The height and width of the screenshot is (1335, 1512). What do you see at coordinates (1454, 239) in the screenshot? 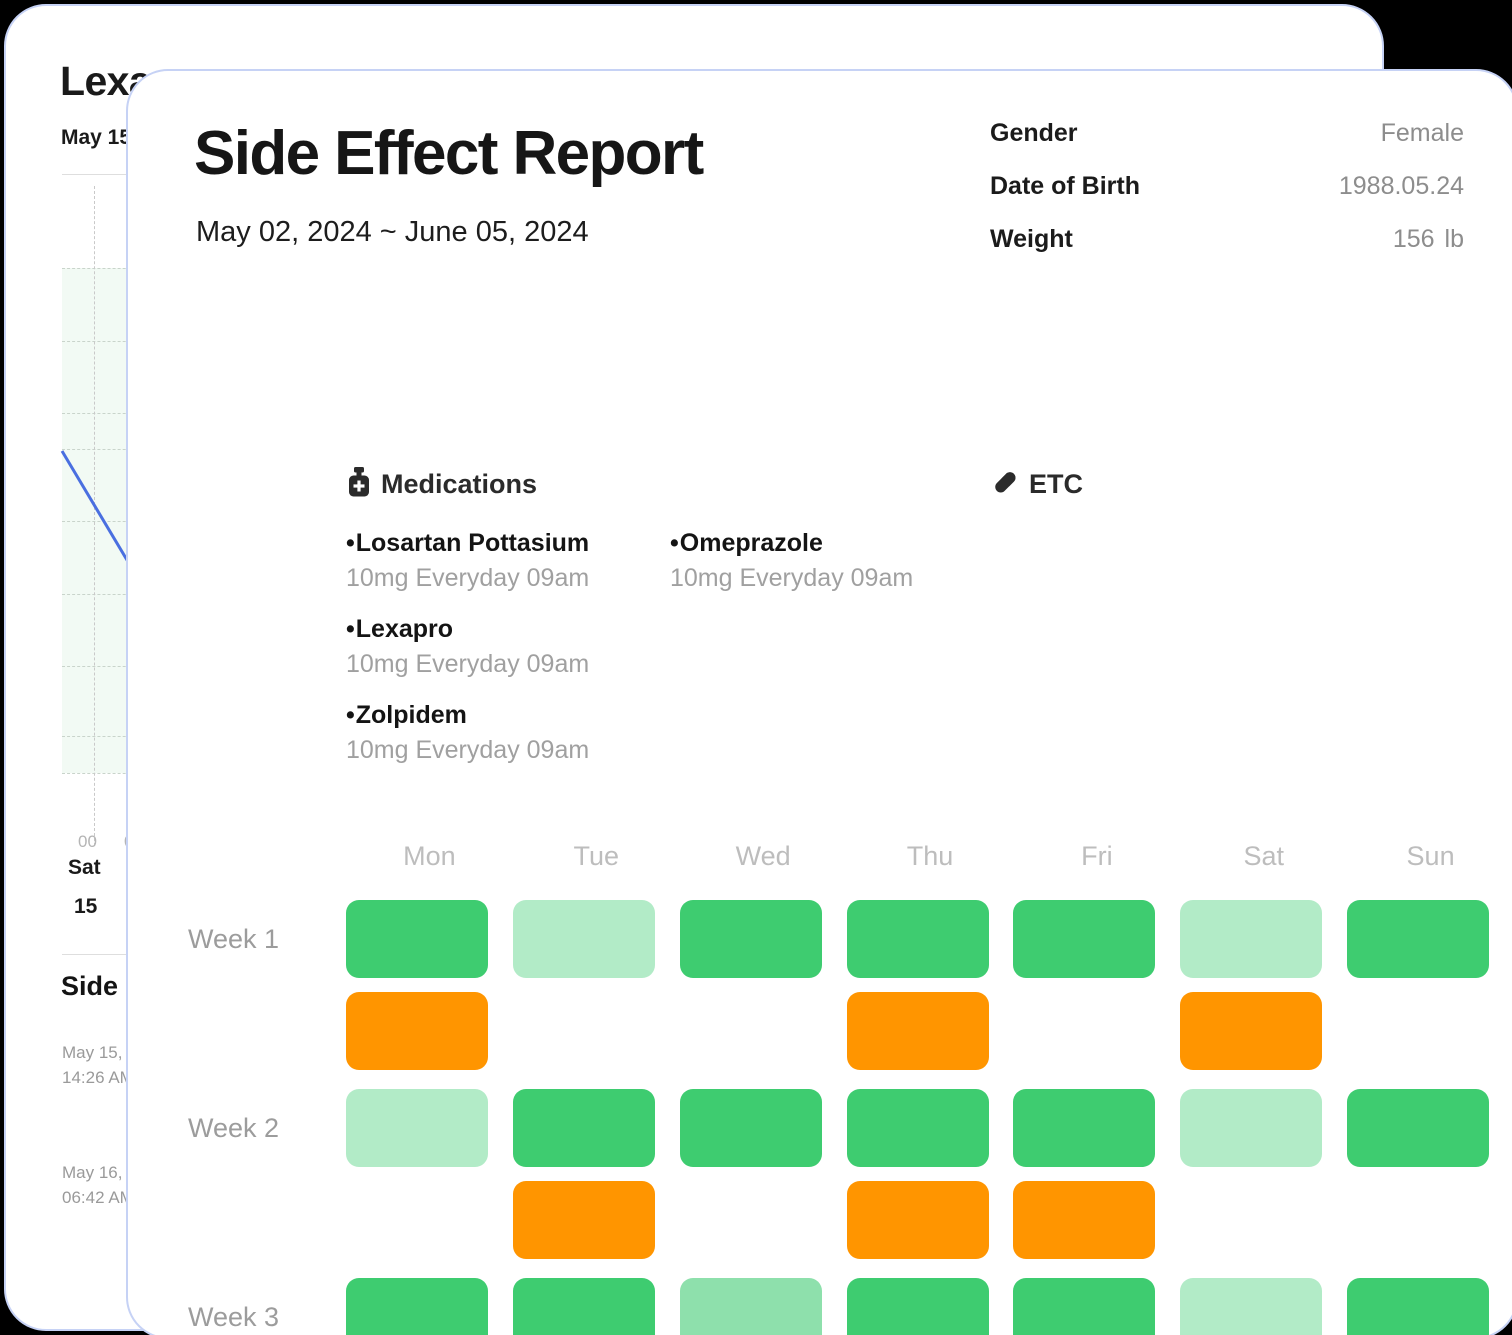
I see `patient-field-unit: lb` at bounding box center [1454, 239].